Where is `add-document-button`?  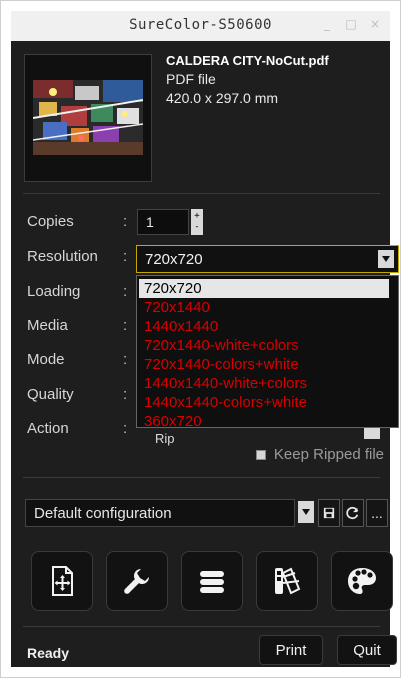 add-document-button is located at coordinates (62, 581).